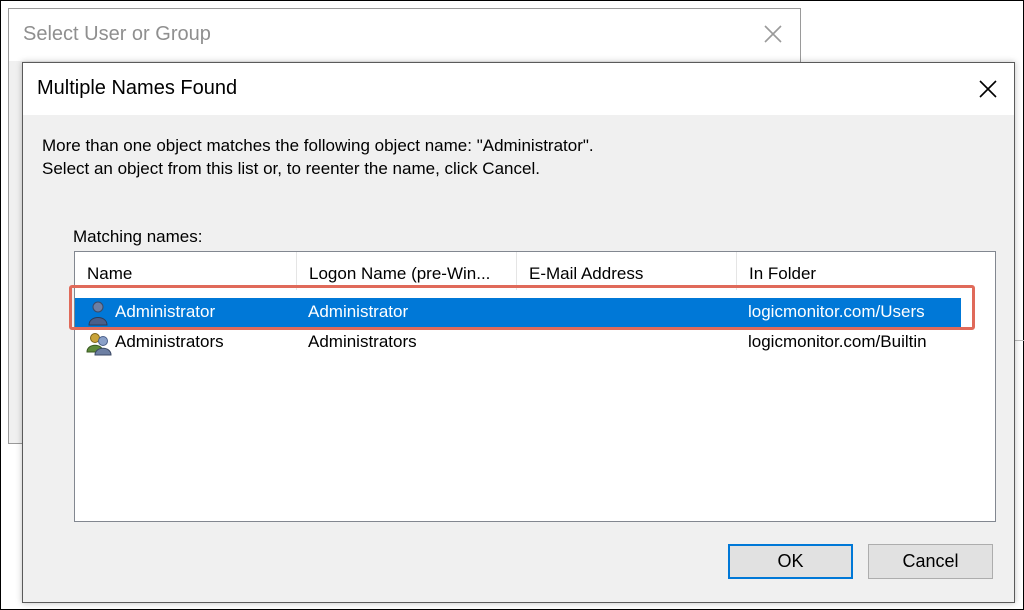 The height and width of the screenshot is (610, 1024). I want to click on row-logon-name: Administrators, so click(362, 341).